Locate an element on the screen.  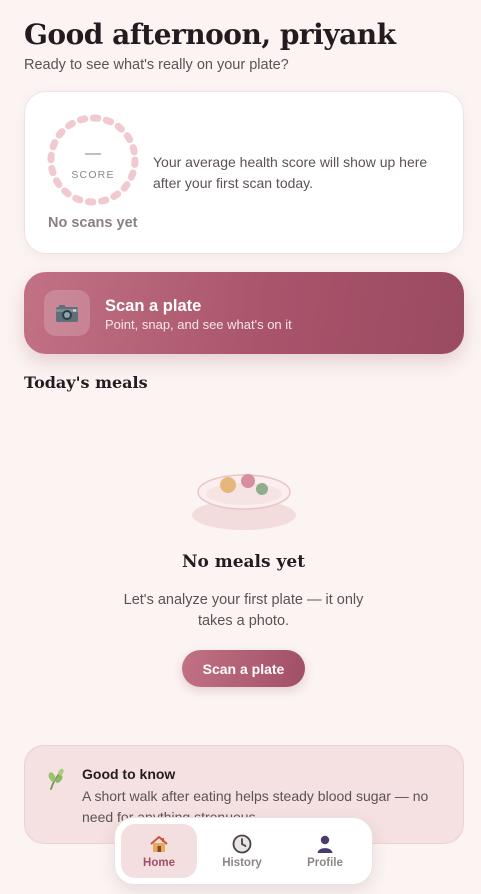
herb-icon is located at coordinates (56, 779).